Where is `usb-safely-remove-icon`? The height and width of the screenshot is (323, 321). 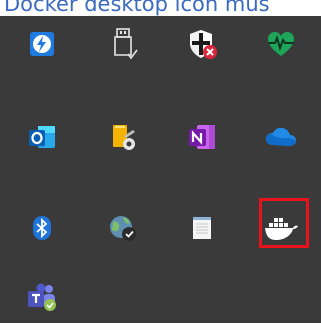
usb-safely-remove-icon is located at coordinates (123, 44).